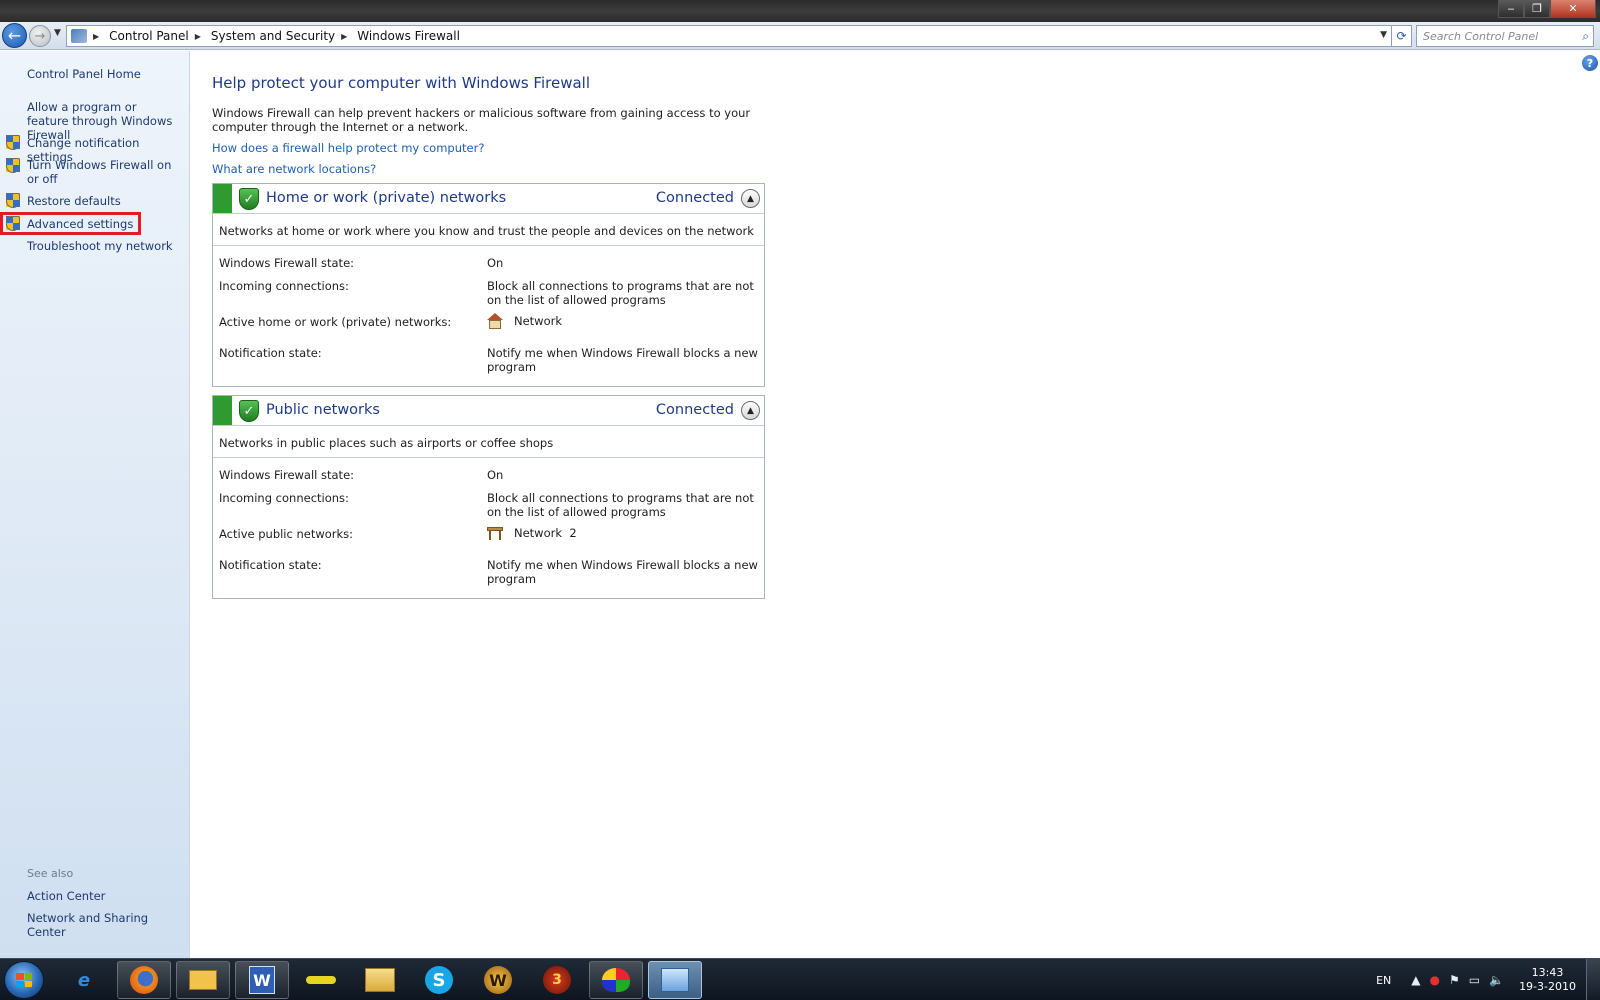  I want to click on antivirus-icon: ●, so click(1435, 980).